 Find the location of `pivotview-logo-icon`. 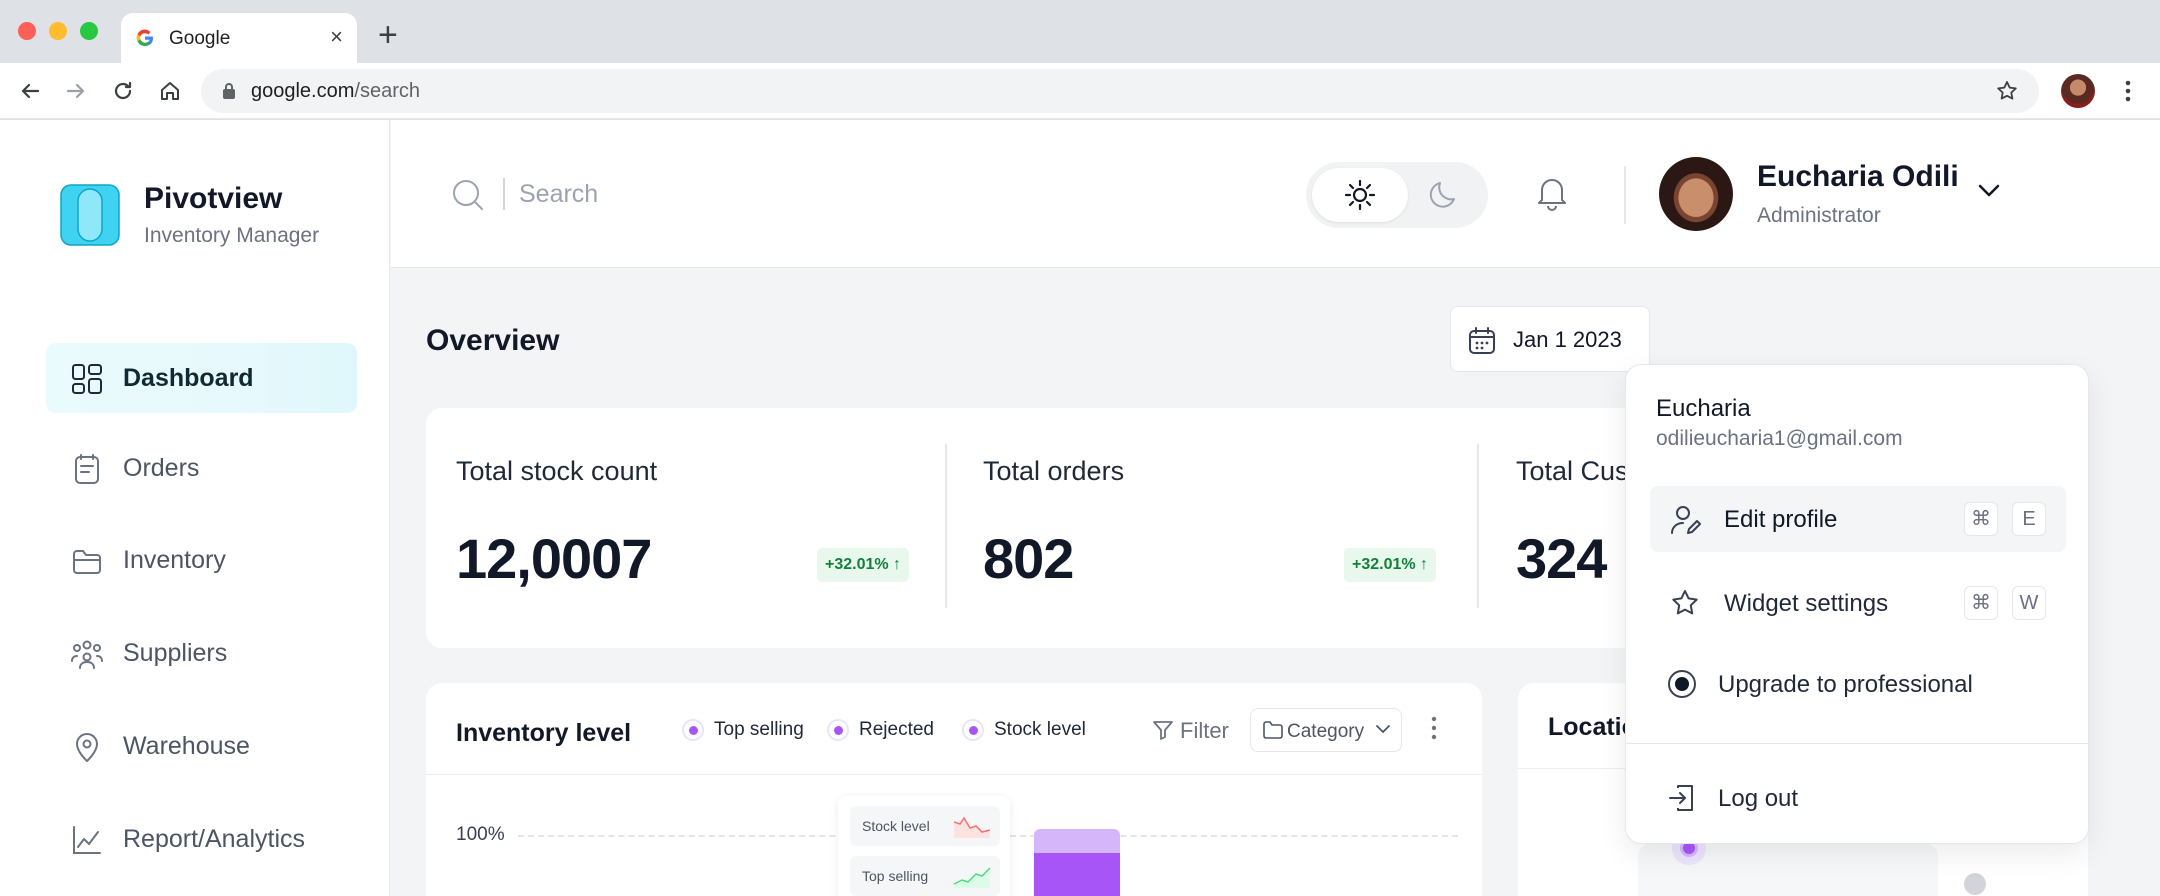

pivotview-logo-icon is located at coordinates (90, 215).